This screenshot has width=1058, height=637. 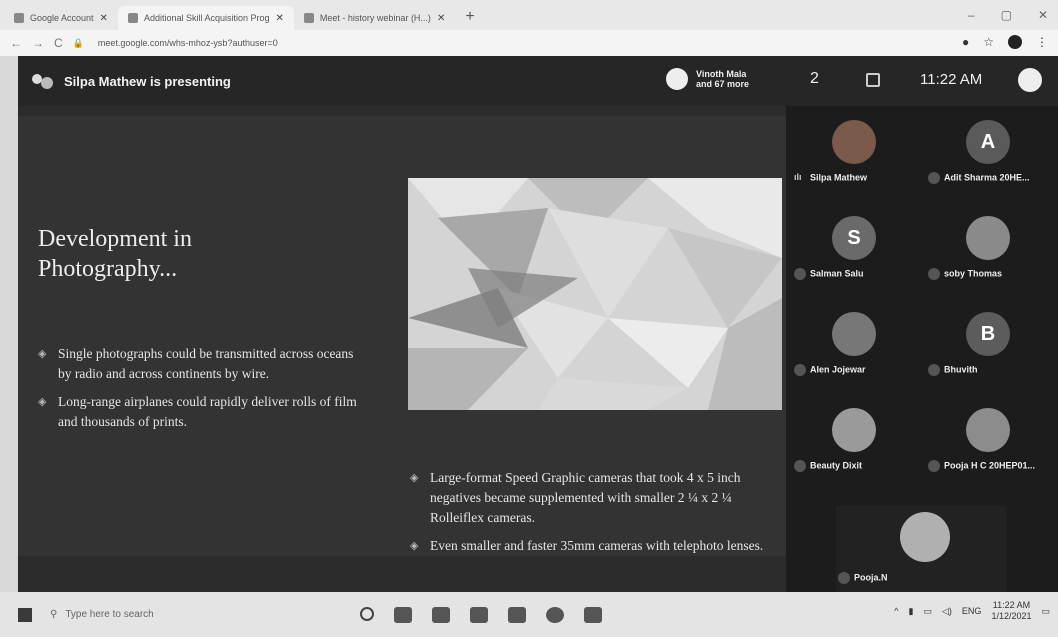 I want to click on close-window-icon: ✕, so click(x=1043, y=15).